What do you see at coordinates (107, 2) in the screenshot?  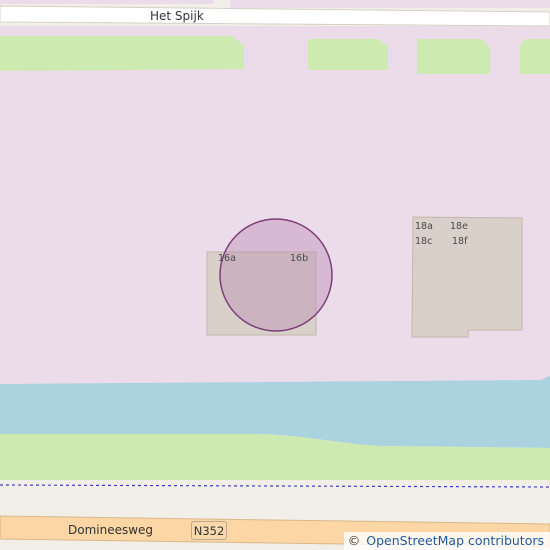 I see `residential-area-top-left` at bounding box center [107, 2].